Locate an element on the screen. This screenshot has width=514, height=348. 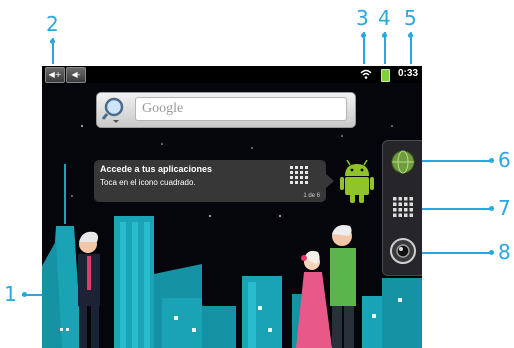
tooltip-text: Toca en el icono cuadrado. is located at coordinates (148, 182).